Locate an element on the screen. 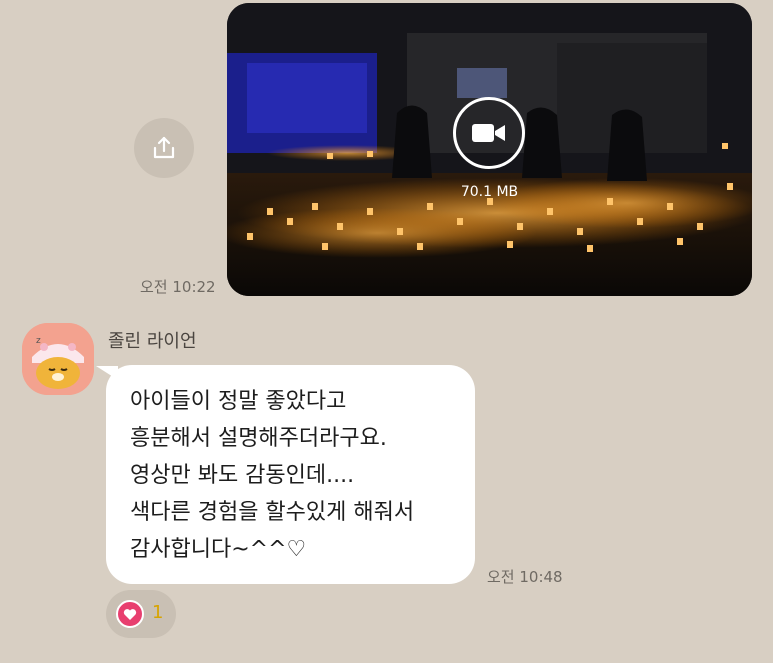 The width and height of the screenshot is (773, 663). reaction-count: 1 is located at coordinates (158, 612).